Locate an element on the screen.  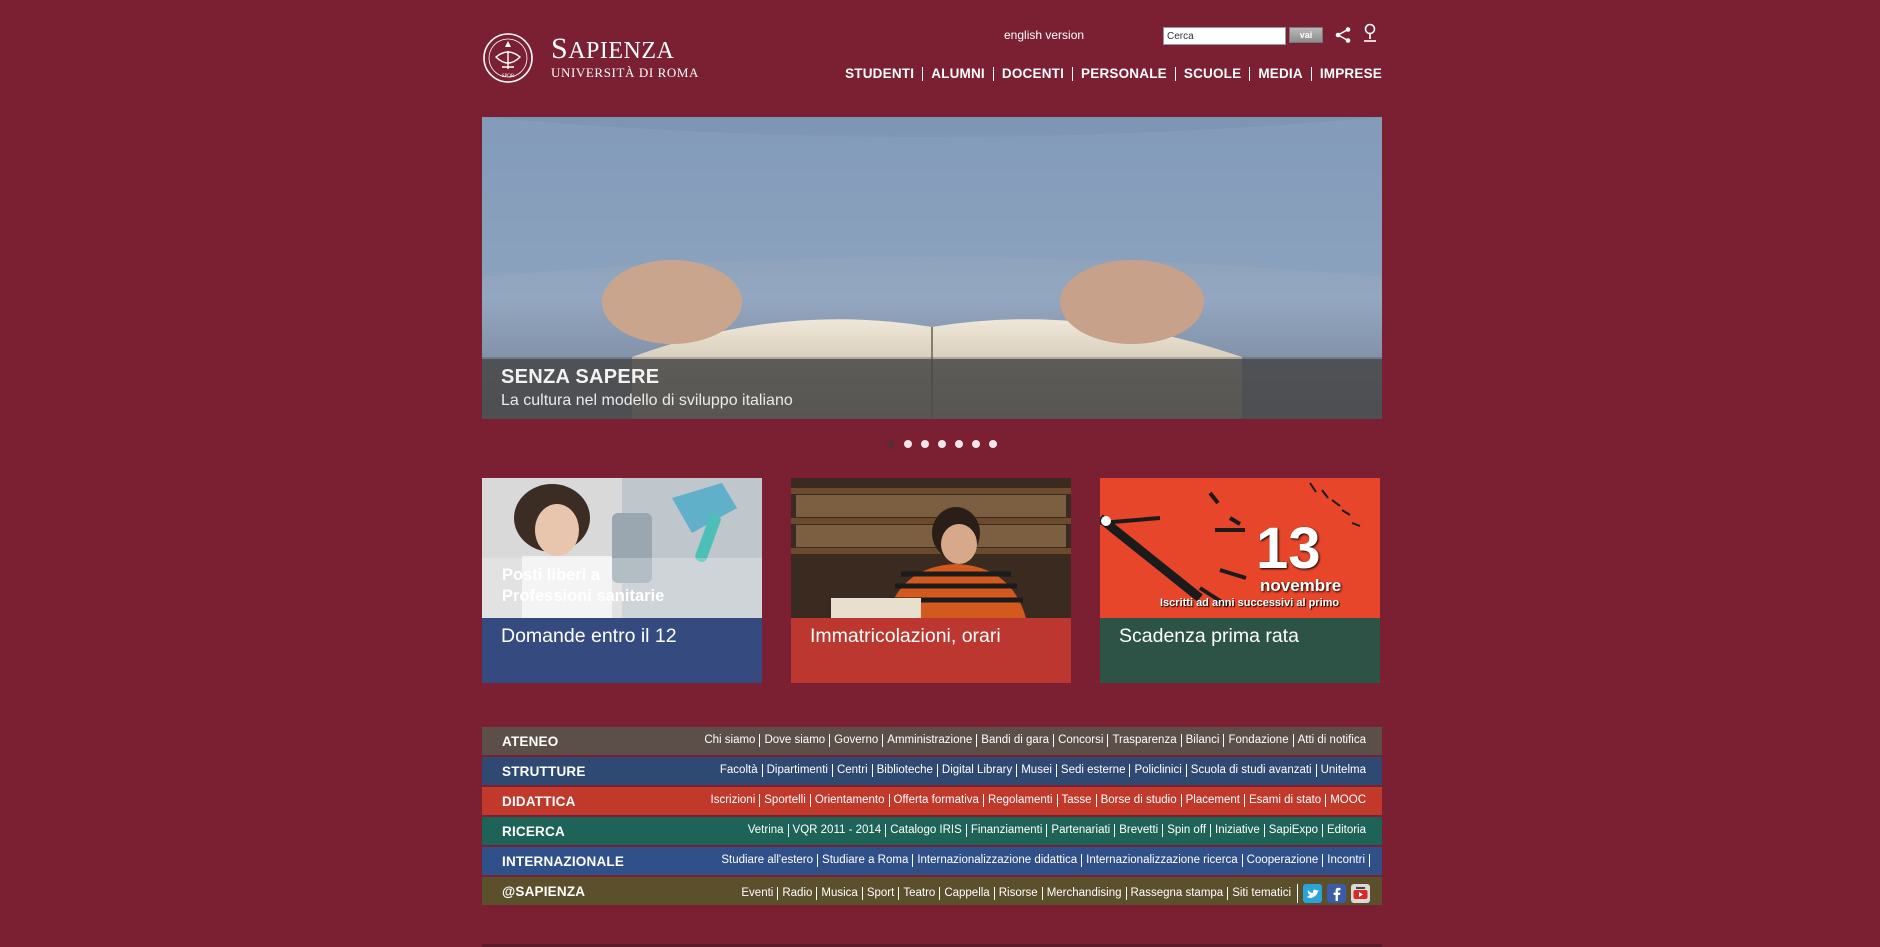
nav-link: Regolamenti is located at coordinates (1019, 800).